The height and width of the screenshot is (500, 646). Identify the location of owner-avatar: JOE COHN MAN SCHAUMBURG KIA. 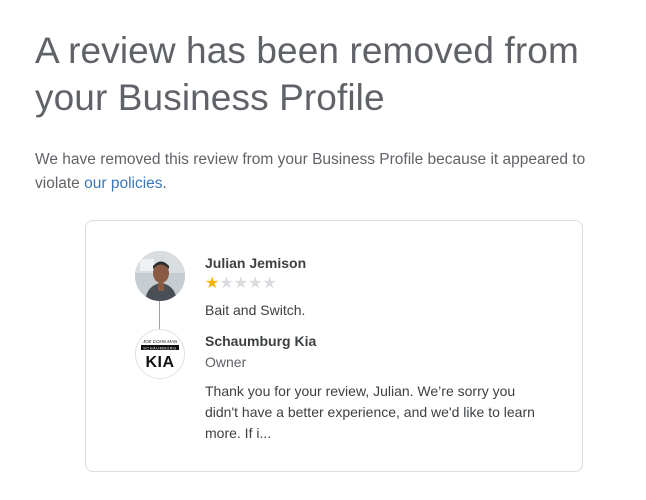
(160, 354).